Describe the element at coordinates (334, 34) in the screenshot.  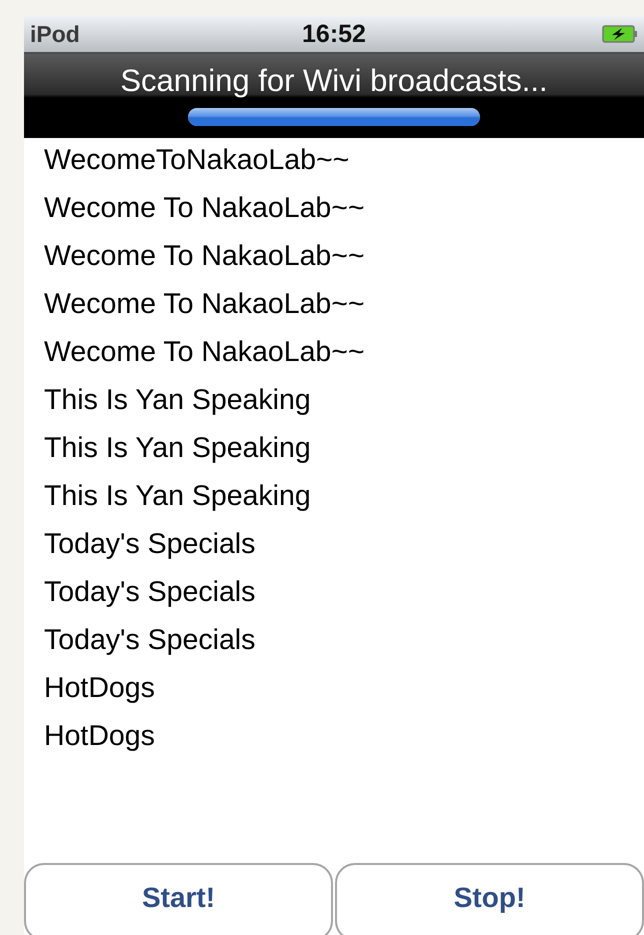
I see `clock-time: 16:52` at that location.